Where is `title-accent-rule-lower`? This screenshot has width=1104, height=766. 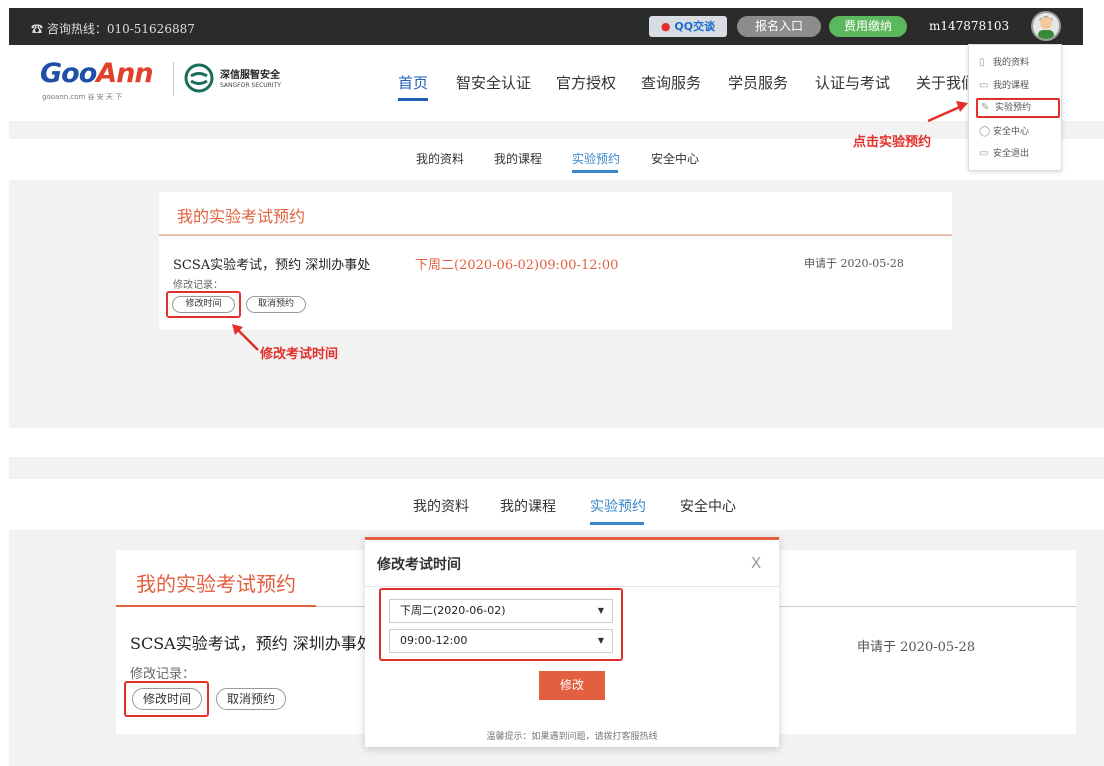
title-accent-rule-lower is located at coordinates (216, 606).